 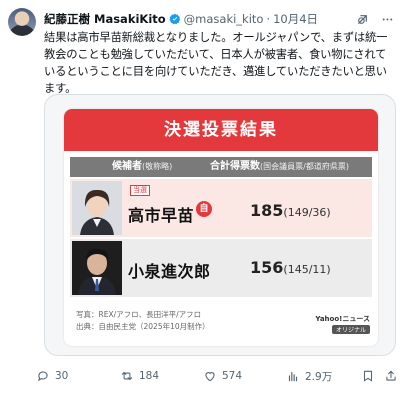 What do you see at coordinates (139, 314) in the screenshot?
I see `photo-credit: 写真：REX/アフロ、長田洋平/アフロ` at bounding box center [139, 314].